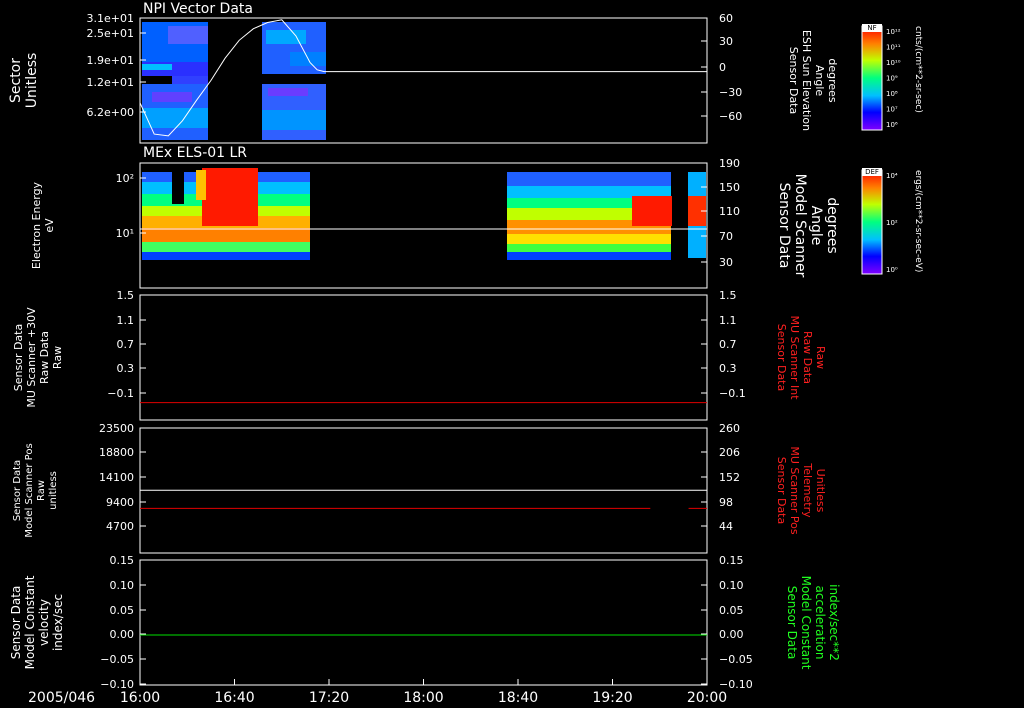 The height and width of the screenshot is (708, 1024). What do you see at coordinates (120, 502) in the screenshot?
I see `y-tick-label: 9400` at bounding box center [120, 502].